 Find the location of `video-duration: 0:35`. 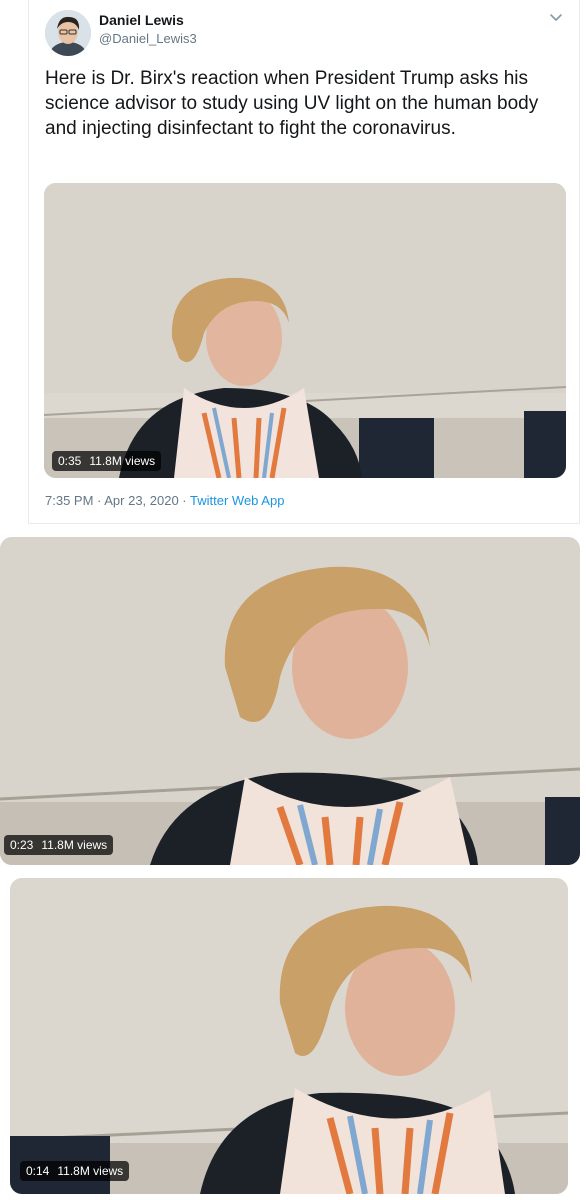

video-duration: 0:35 is located at coordinates (70, 461).